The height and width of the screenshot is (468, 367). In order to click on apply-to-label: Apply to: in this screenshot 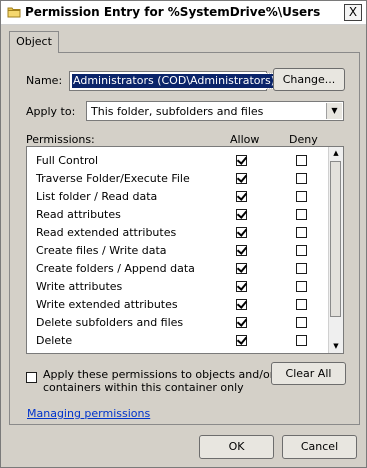, I will do `click(51, 111)`.